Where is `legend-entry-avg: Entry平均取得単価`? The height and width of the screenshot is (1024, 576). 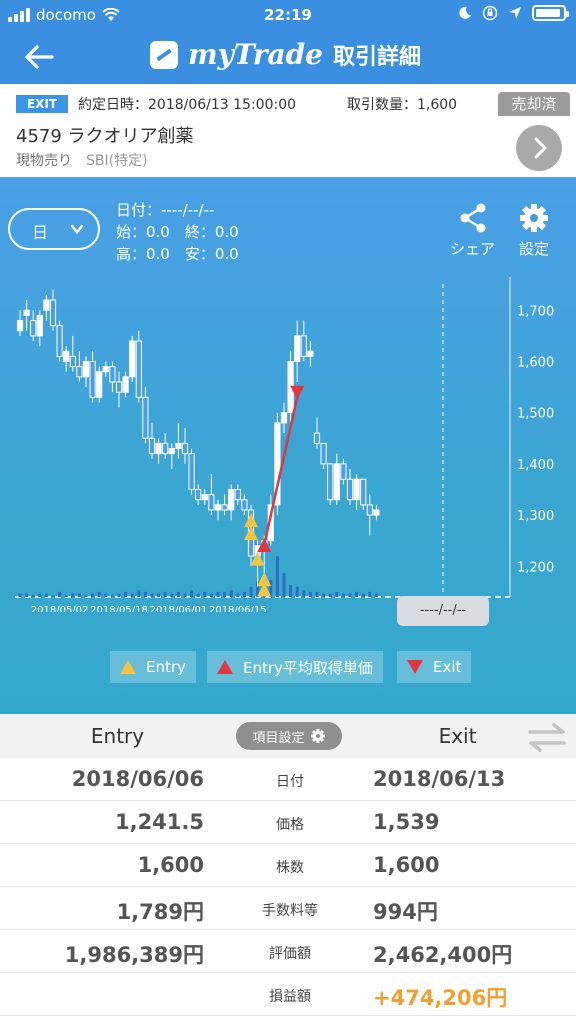 legend-entry-avg: Entry平均取得単価 is located at coordinates (295, 667).